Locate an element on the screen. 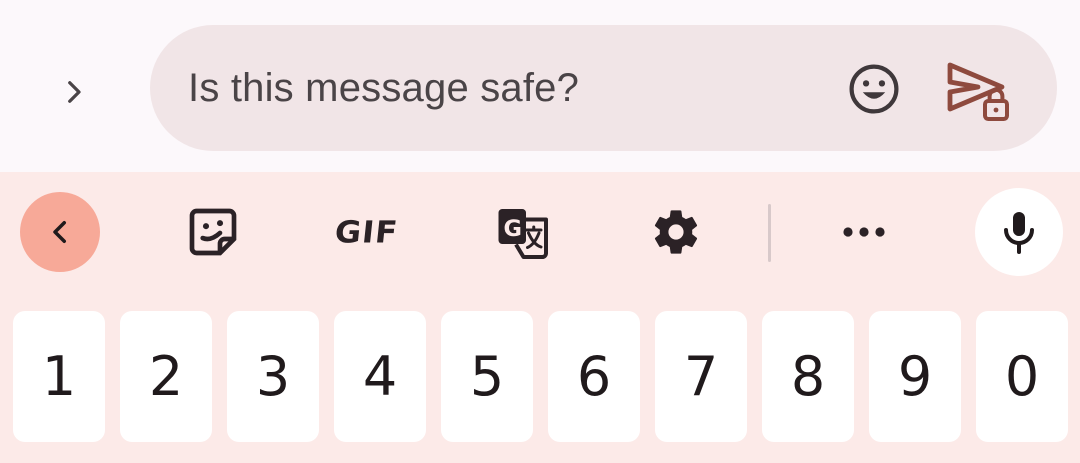 The width and height of the screenshot is (1080, 463). translate-icon: G is located at coordinates (523, 234).